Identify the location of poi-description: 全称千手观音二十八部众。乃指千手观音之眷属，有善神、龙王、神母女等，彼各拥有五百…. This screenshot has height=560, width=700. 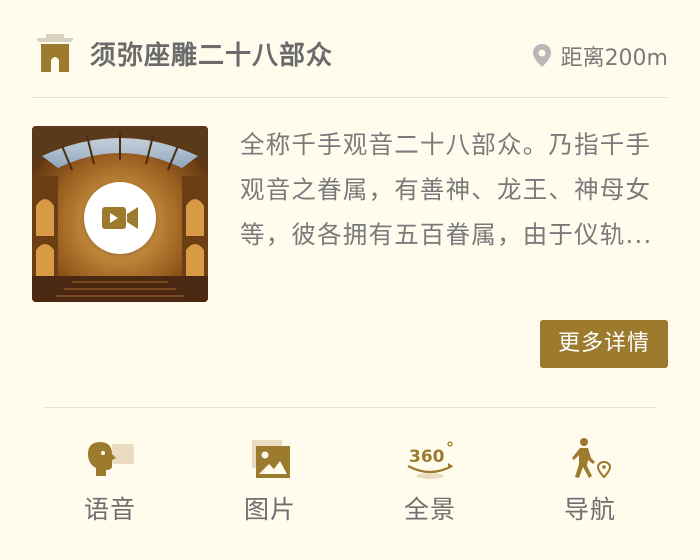
(446, 189).